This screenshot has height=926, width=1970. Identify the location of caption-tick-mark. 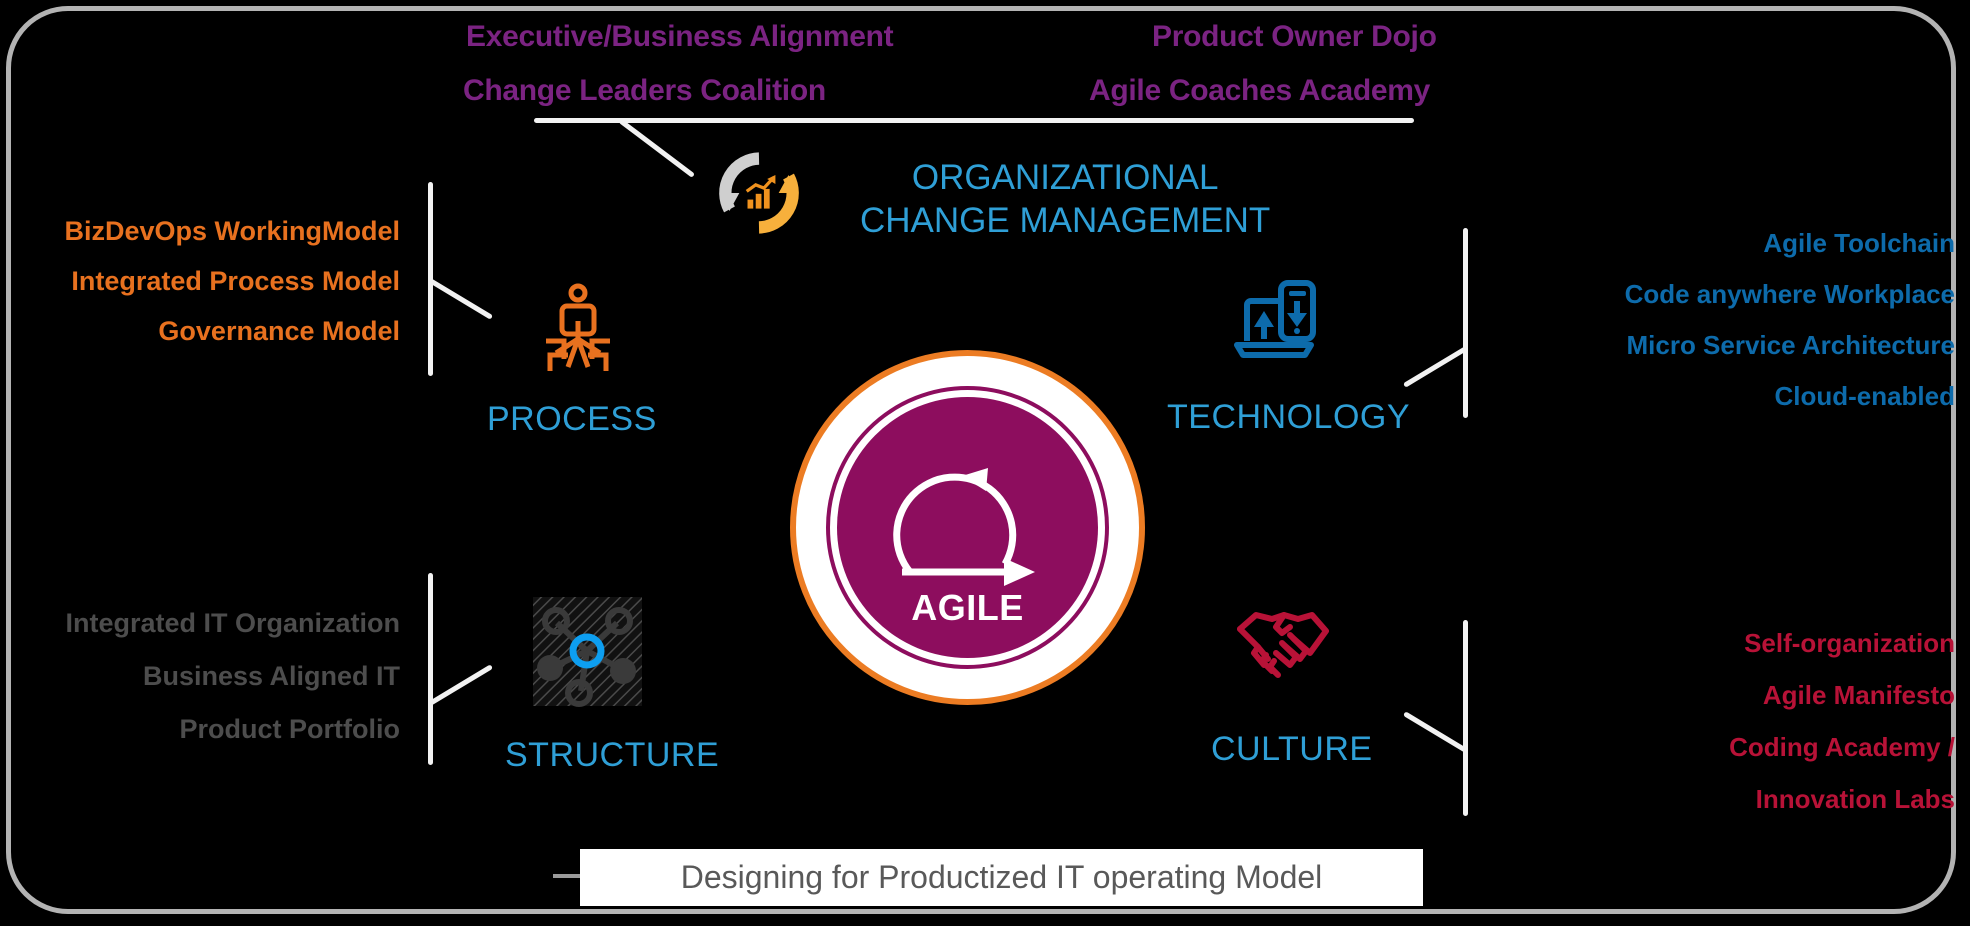
(568, 876).